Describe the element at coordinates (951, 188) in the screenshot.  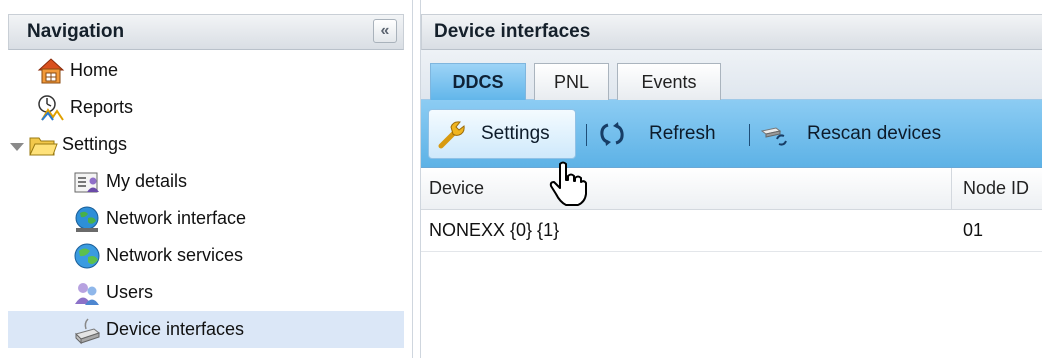
I see `column-divider` at that location.